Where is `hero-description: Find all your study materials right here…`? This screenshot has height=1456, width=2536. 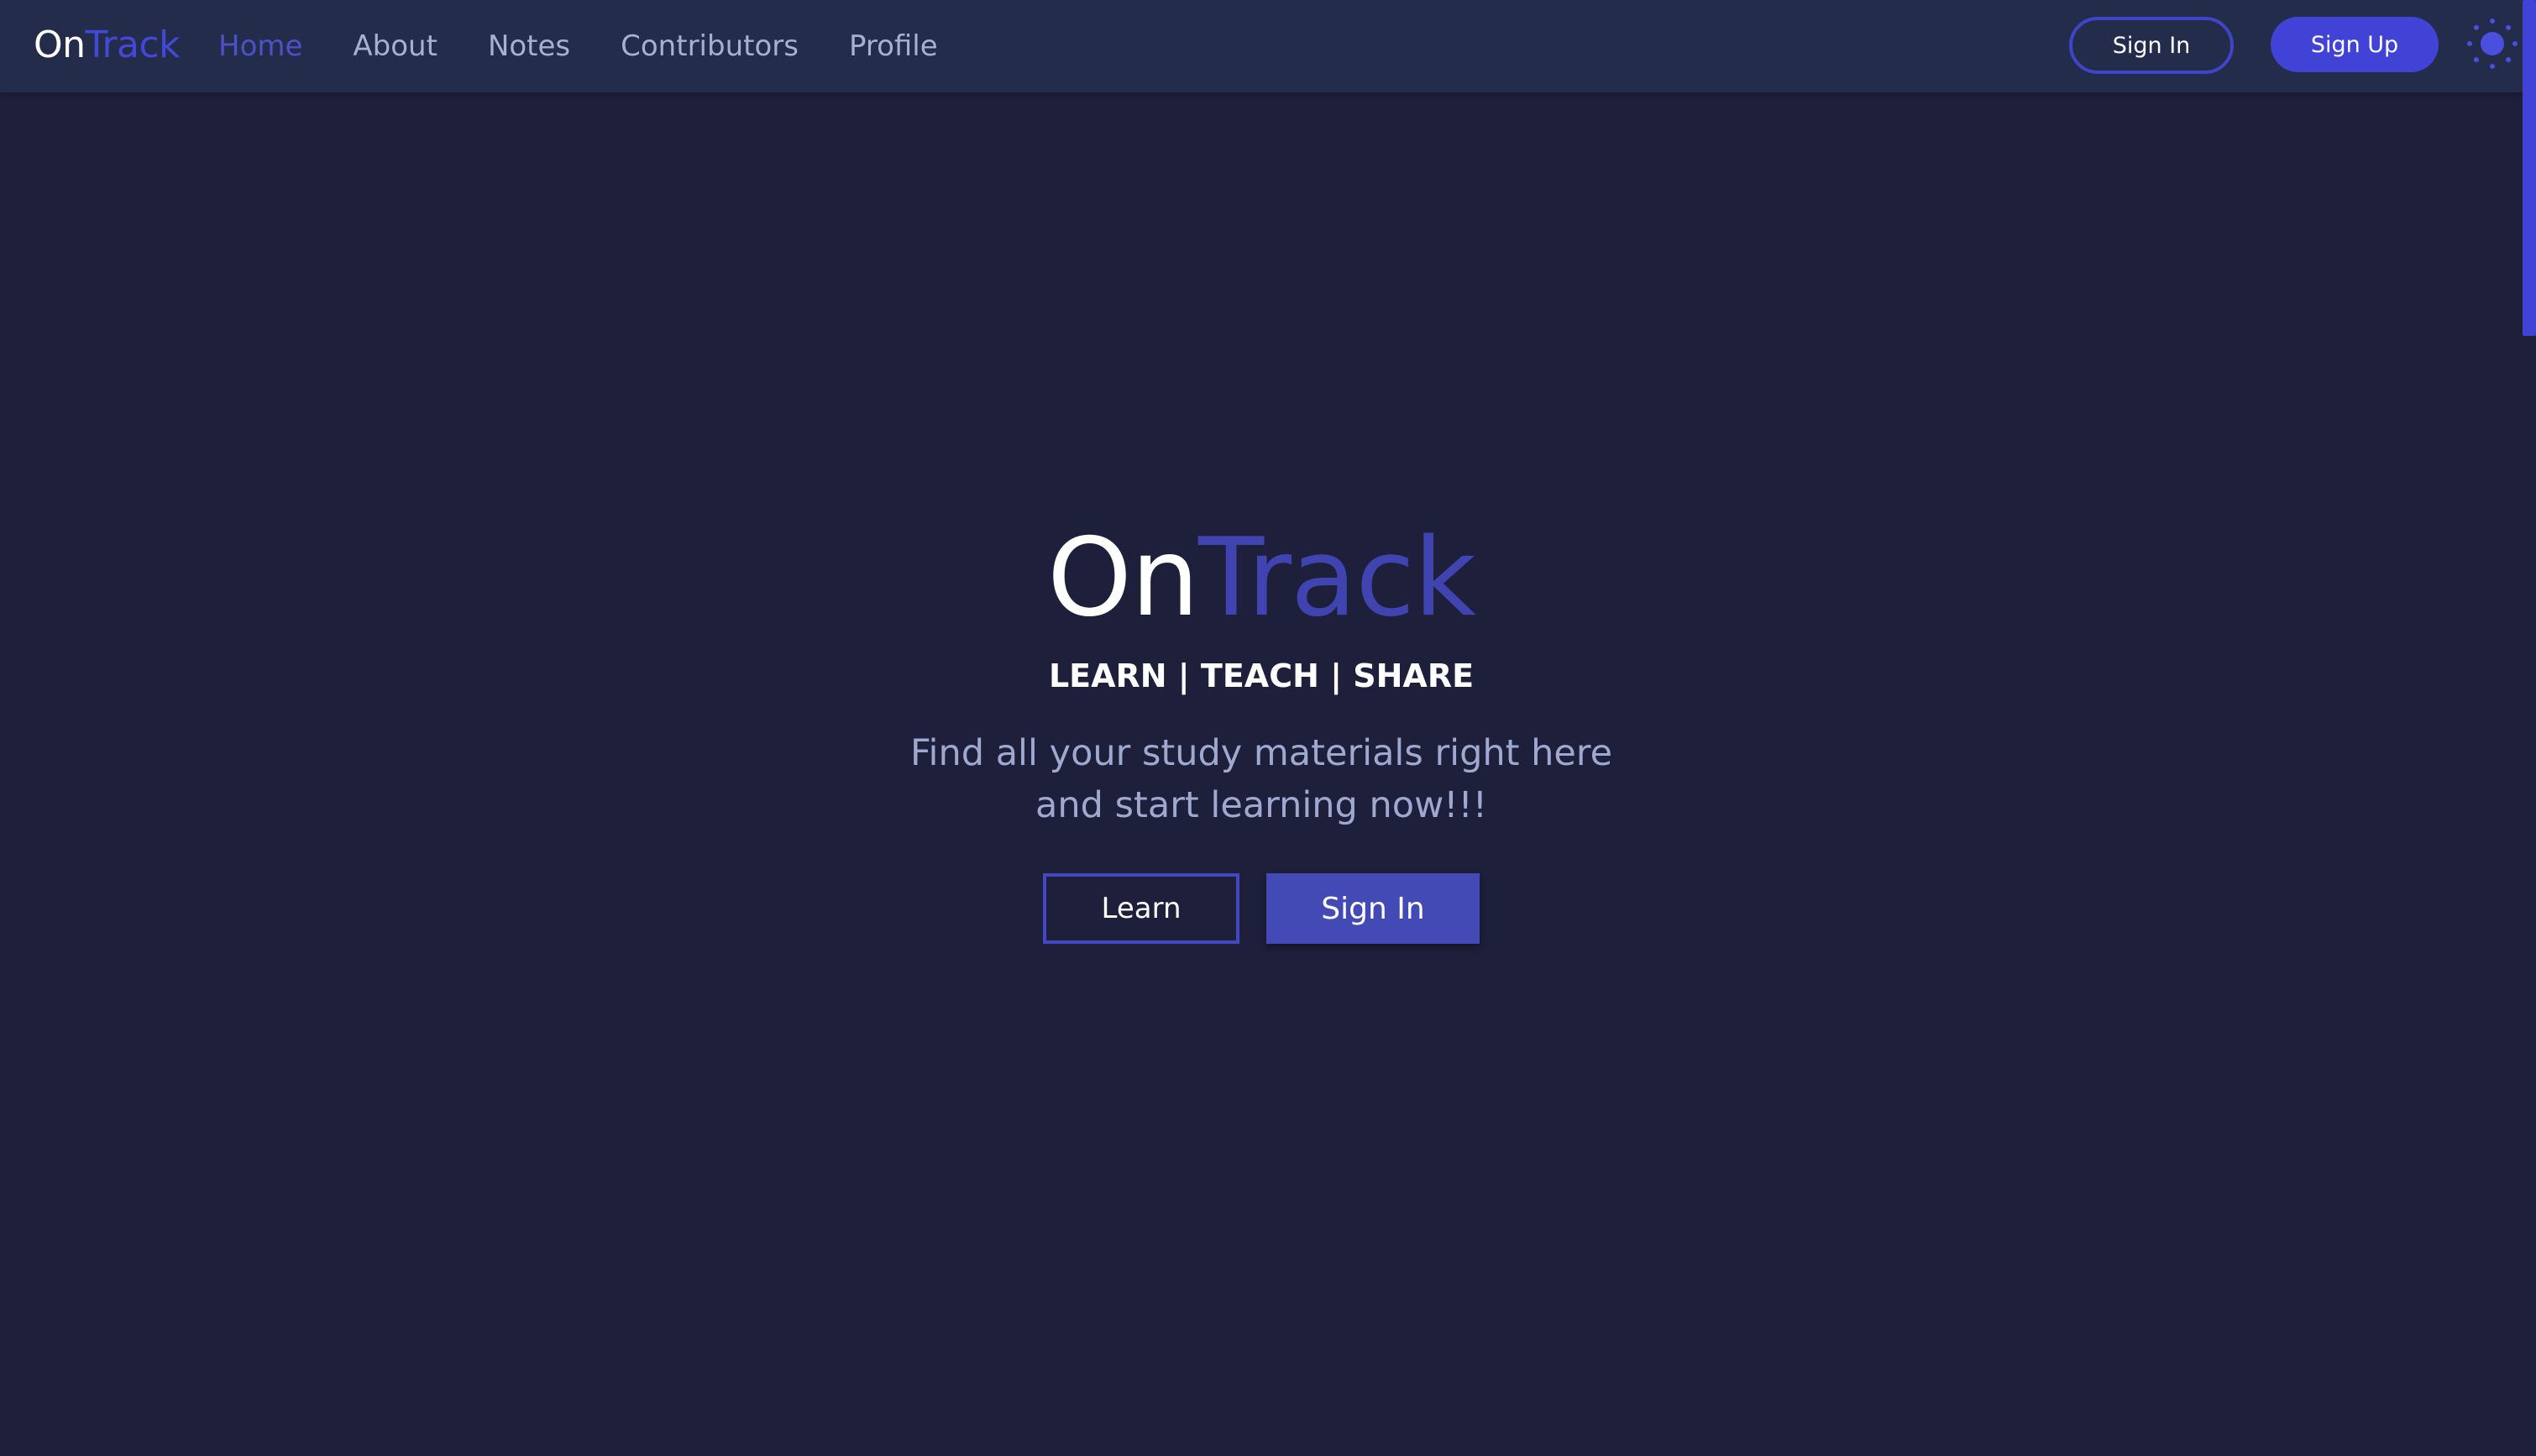 hero-description: Find all your study materials right here… is located at coordinates (1261, 779).